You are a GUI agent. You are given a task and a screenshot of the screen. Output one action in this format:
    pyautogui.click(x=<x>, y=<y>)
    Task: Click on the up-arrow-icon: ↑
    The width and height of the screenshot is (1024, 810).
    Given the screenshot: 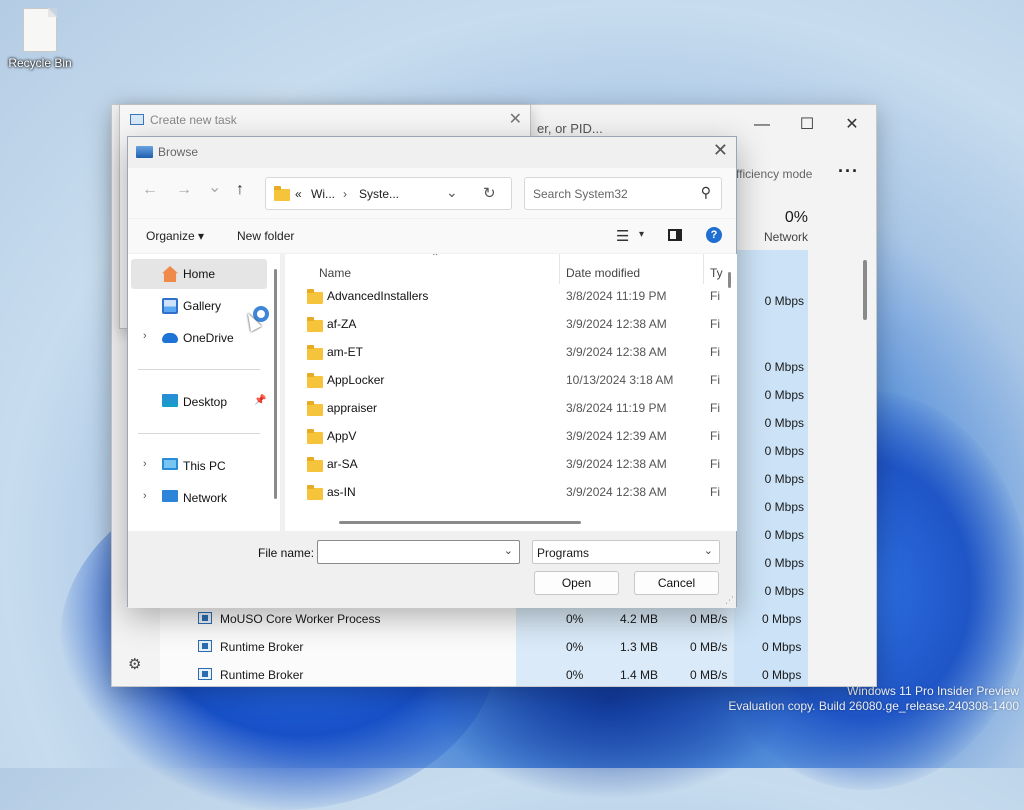 What is the action you would take?
    pyautogui.click(x=240, y=190)
    